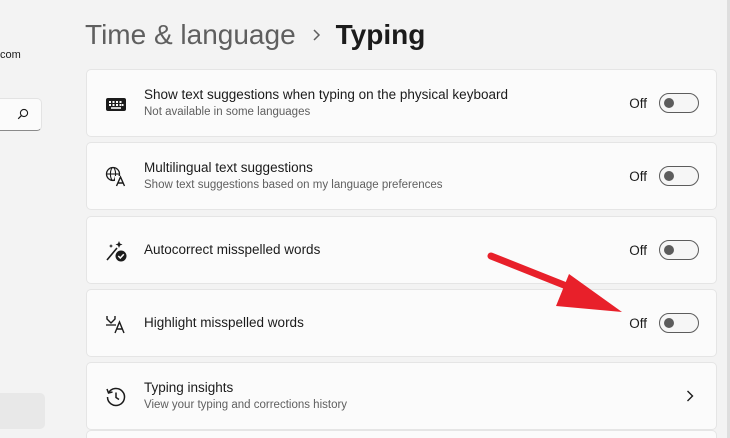  I want to click on sidebar-item-selected, so click(22, 411).